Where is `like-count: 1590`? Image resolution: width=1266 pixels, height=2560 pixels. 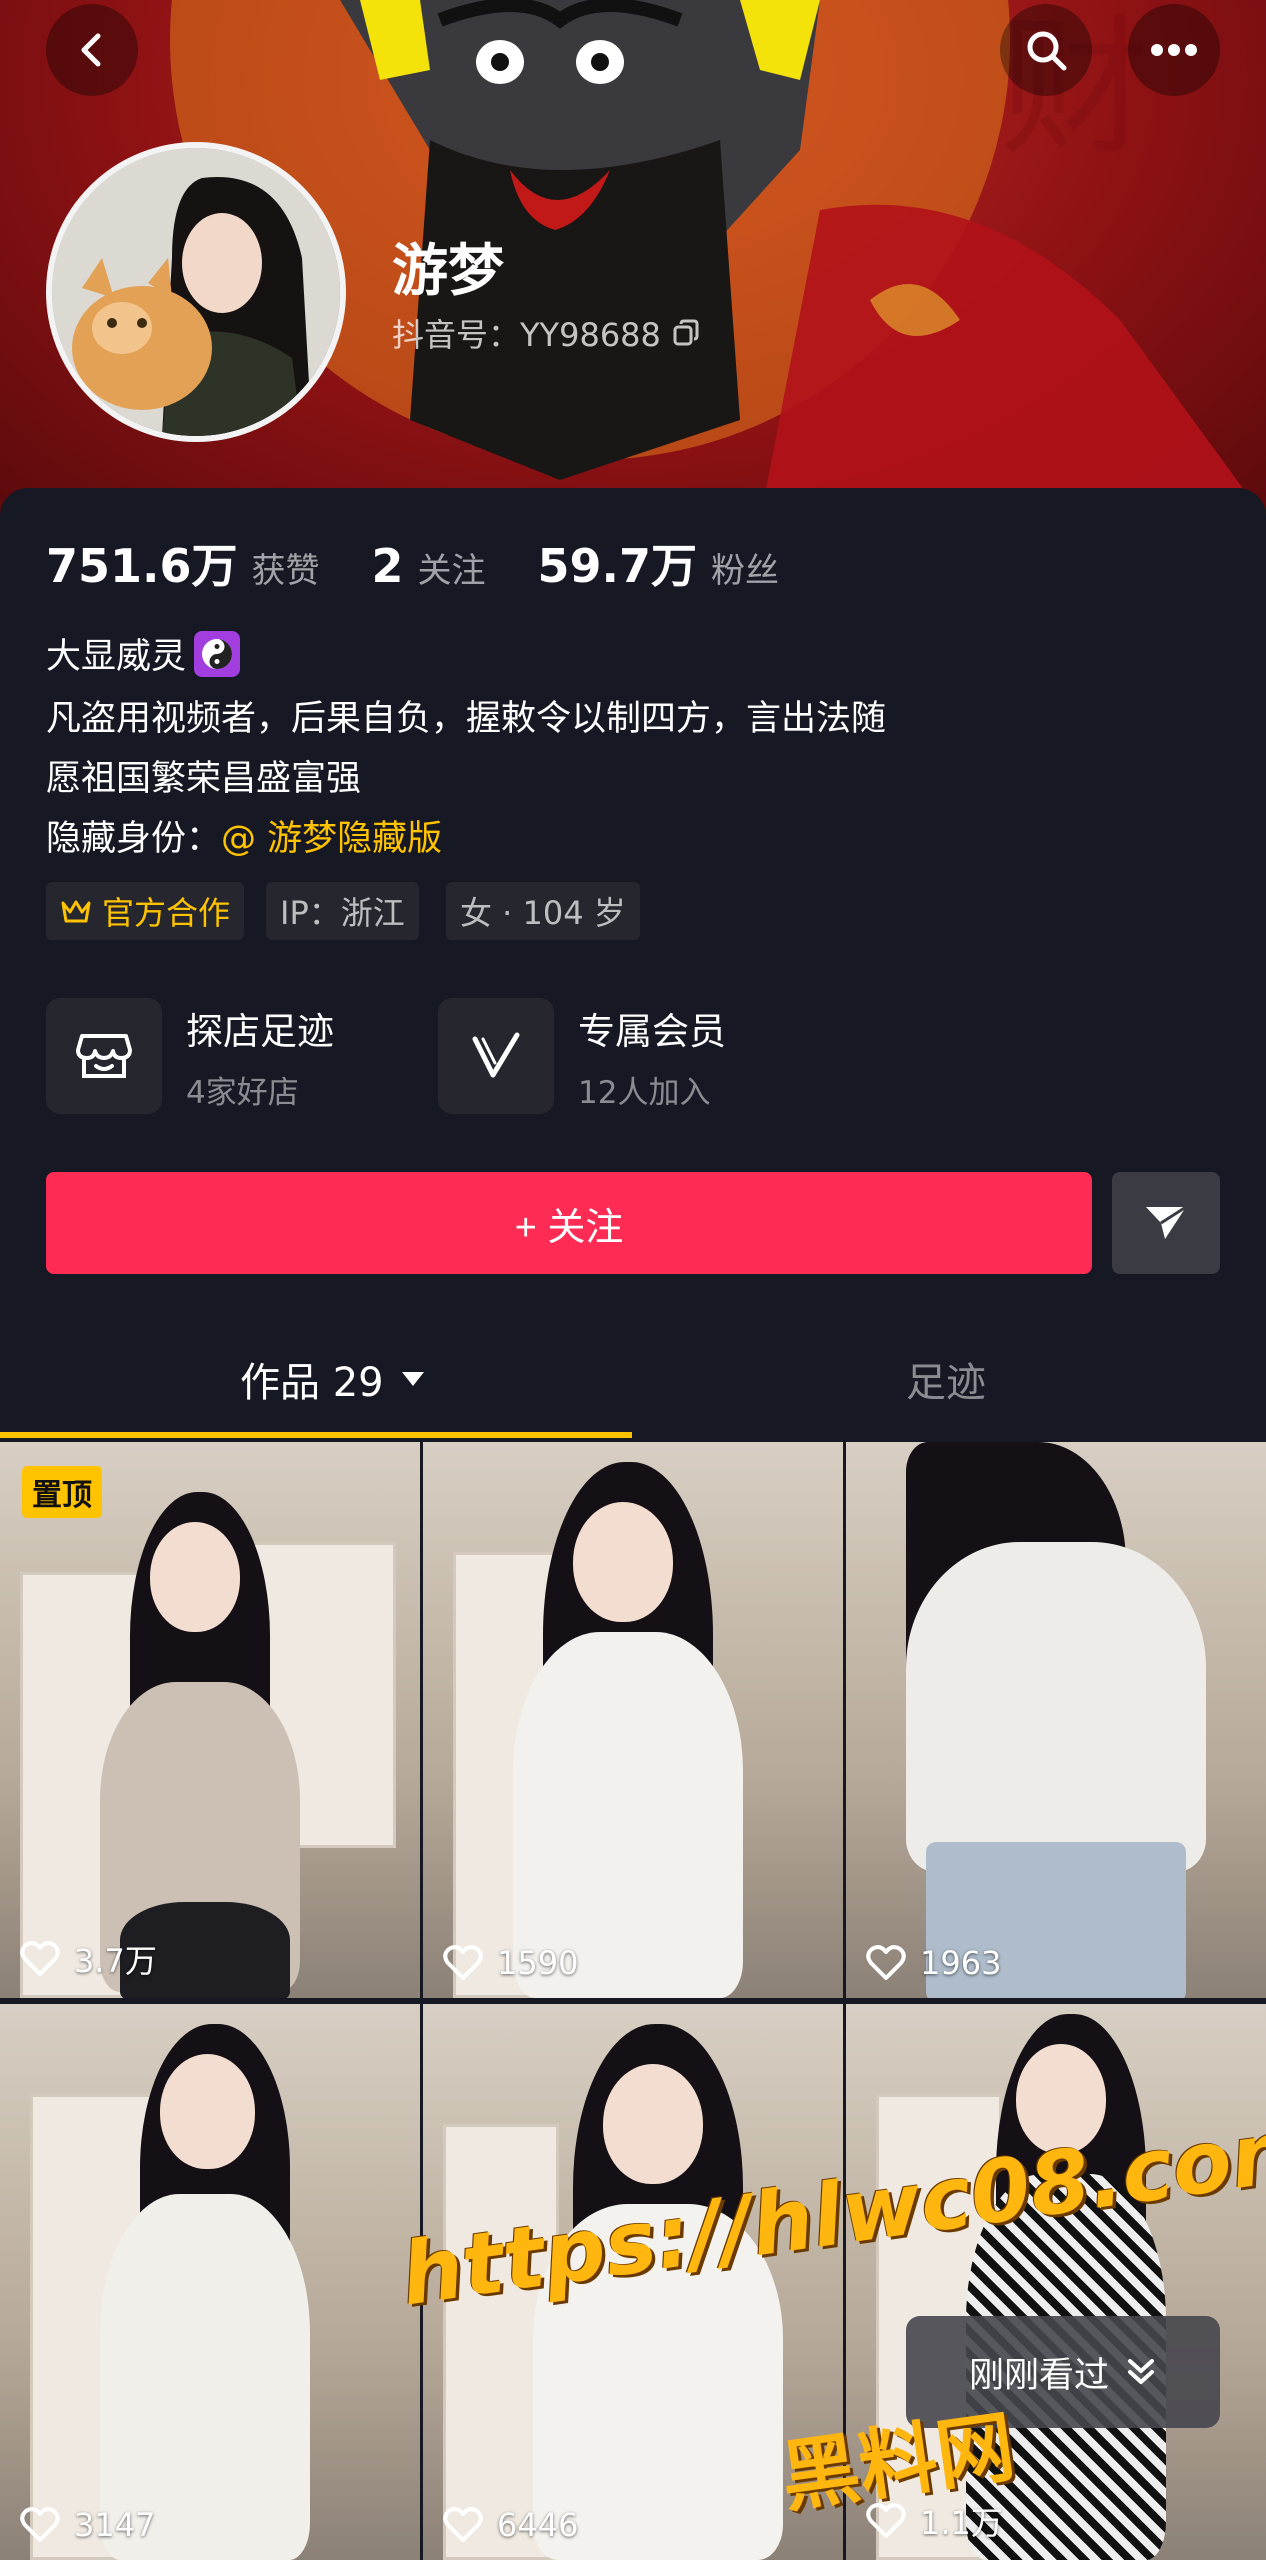
like-count: 1590 is located at coordinates (510, 1963).